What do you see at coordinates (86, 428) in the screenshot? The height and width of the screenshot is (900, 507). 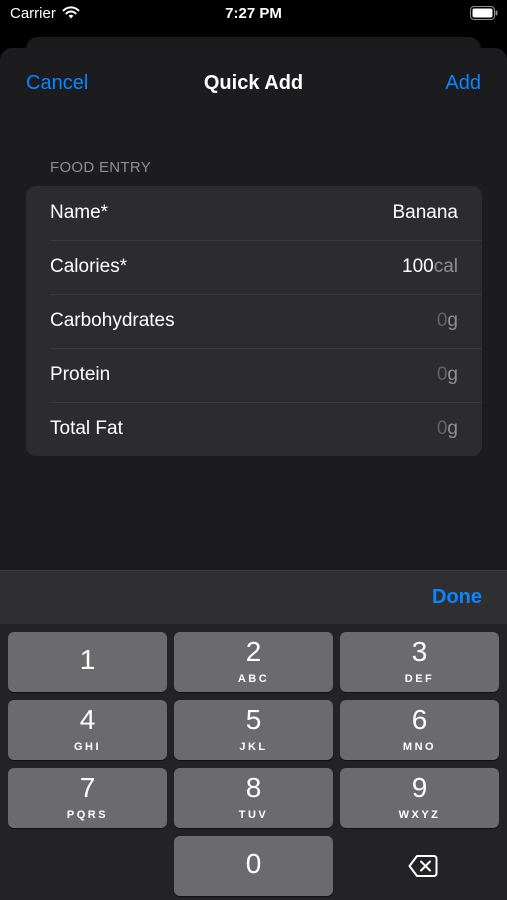 I see `total-fat-label: Total Fat` at bounding box center [86, 428].